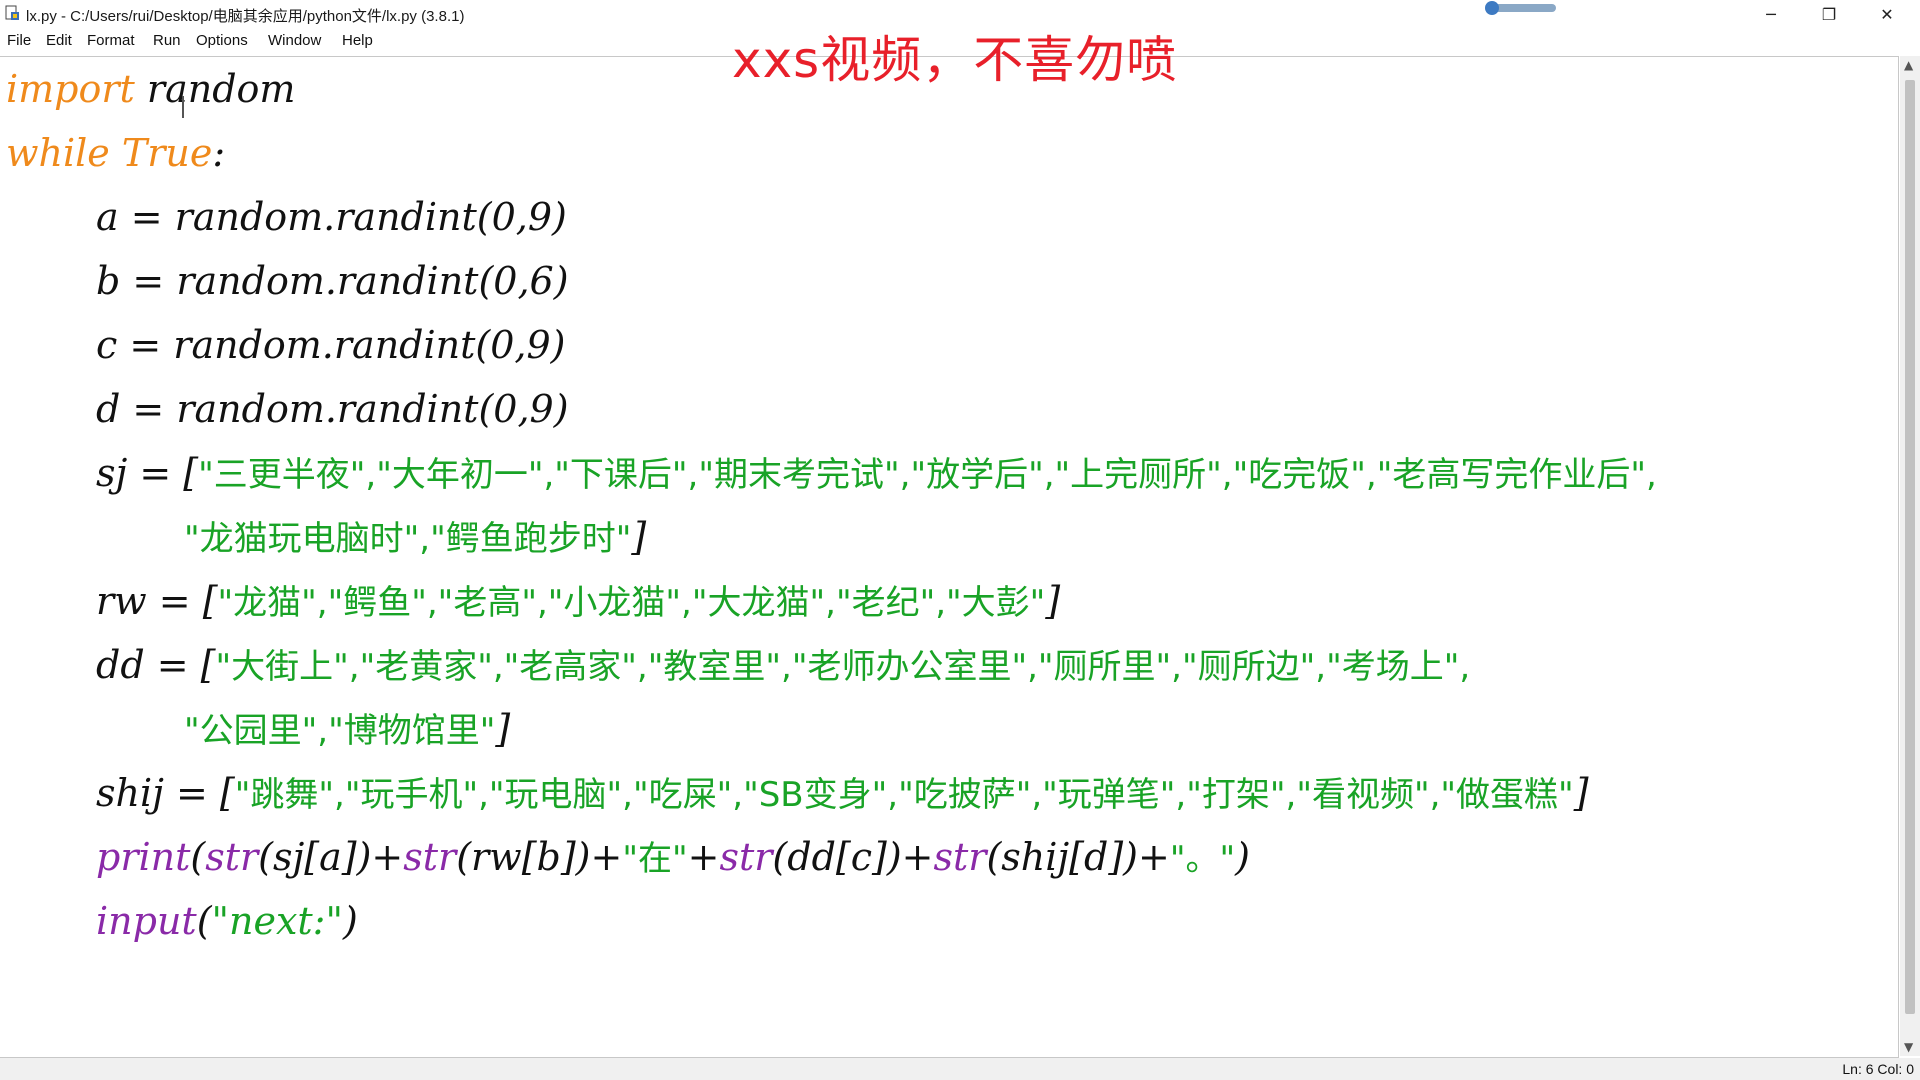 This screenshot has height=1080, width=1920. Describe the element at coordinates (1908, 1047) in the screenshot. I see `scroll-down-arrow-icon: ▼` at that location.